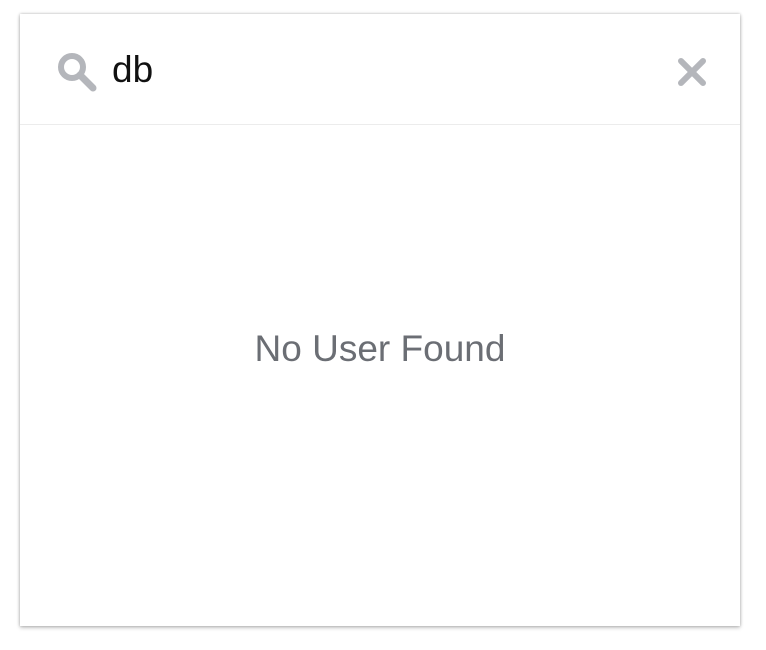 The image size is (766, 650). What do you see at coordinates (77, 72) in the screenshot?
I see `search-icon` at bounding box center [77, 72].